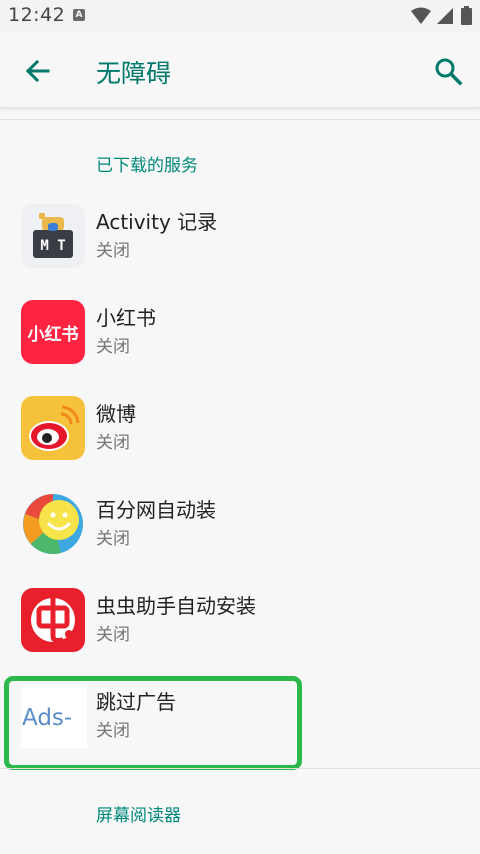 The image size is (480, 854). Describe the element at coordinates (53, 524) in the screenshot. I see `baifen-icon` at that location.